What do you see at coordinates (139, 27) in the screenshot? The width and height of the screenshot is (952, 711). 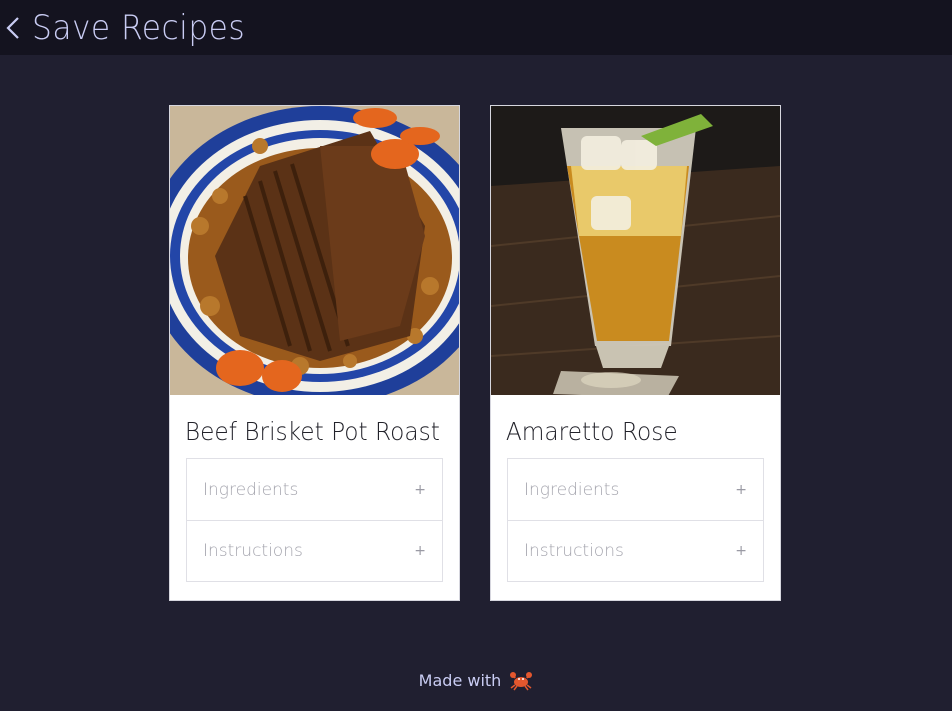 I see `page-title: Save Recipes` at bounding box center [139, 27].